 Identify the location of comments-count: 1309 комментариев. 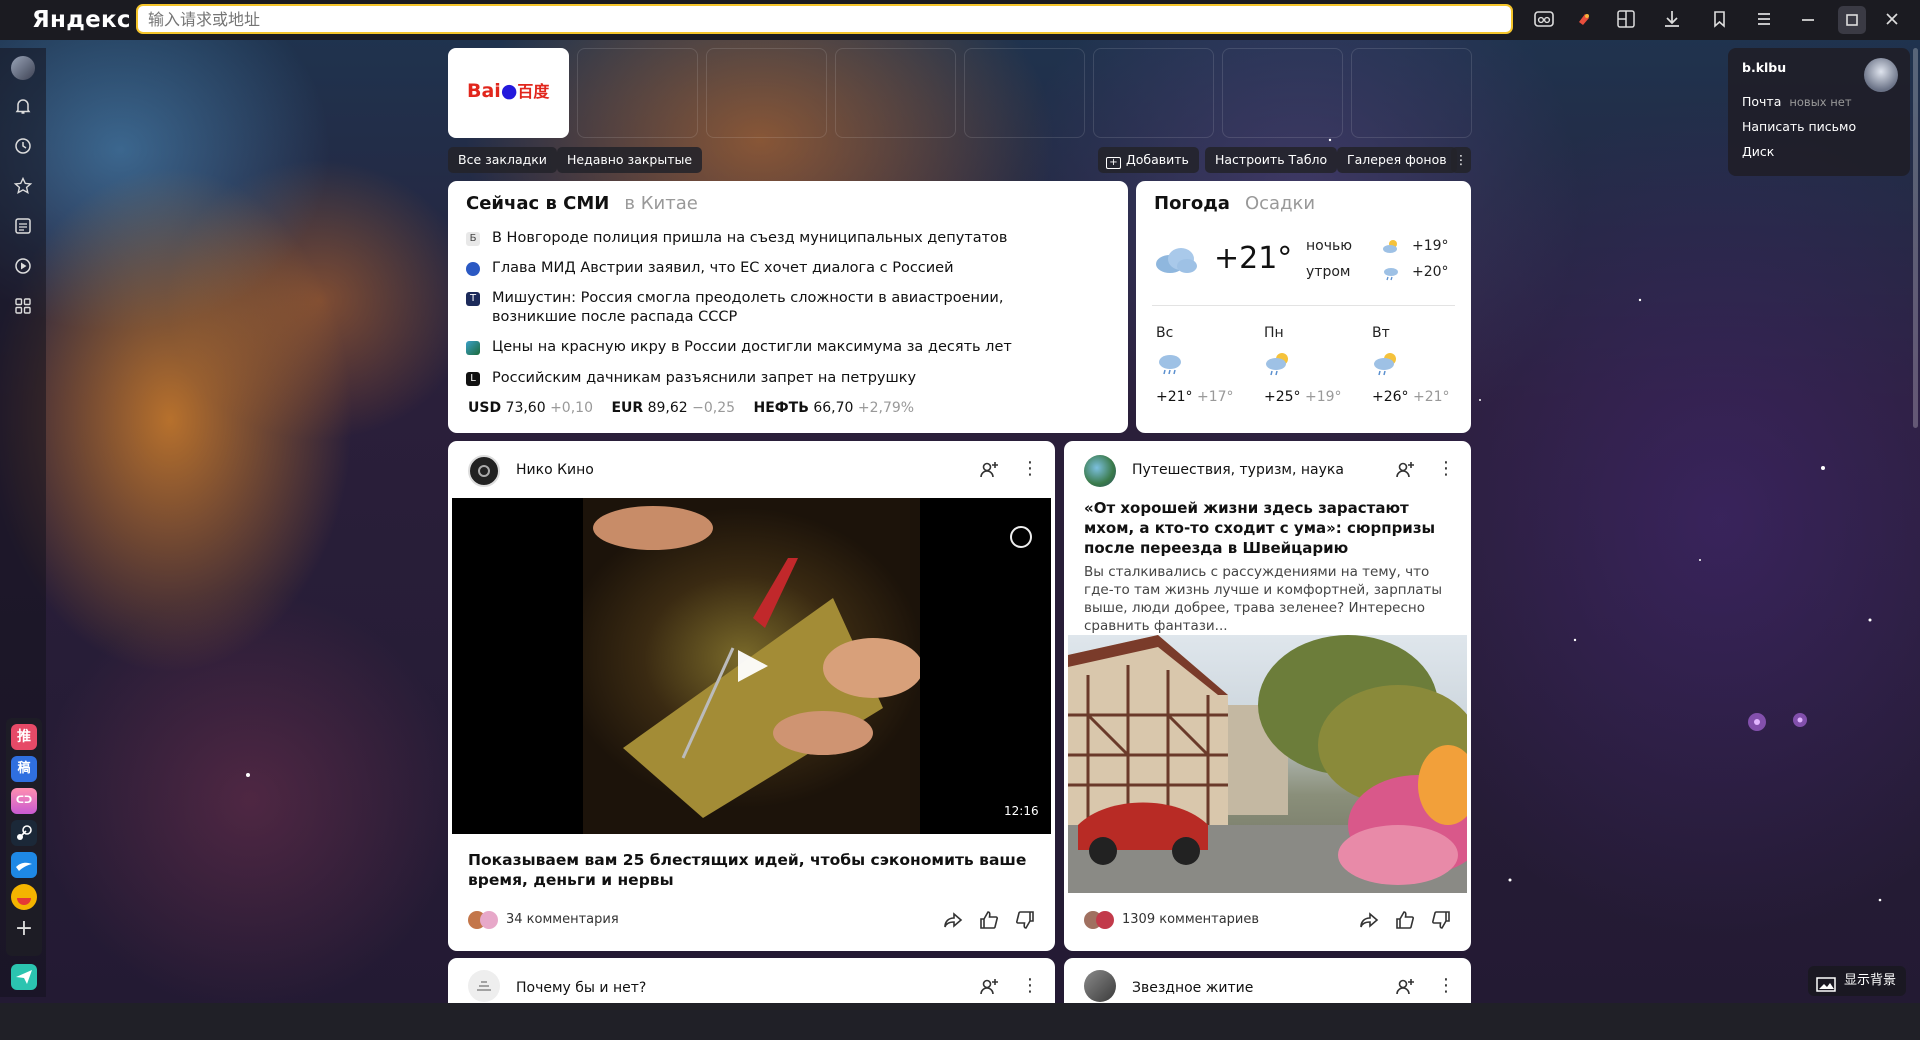
(1190, 919).